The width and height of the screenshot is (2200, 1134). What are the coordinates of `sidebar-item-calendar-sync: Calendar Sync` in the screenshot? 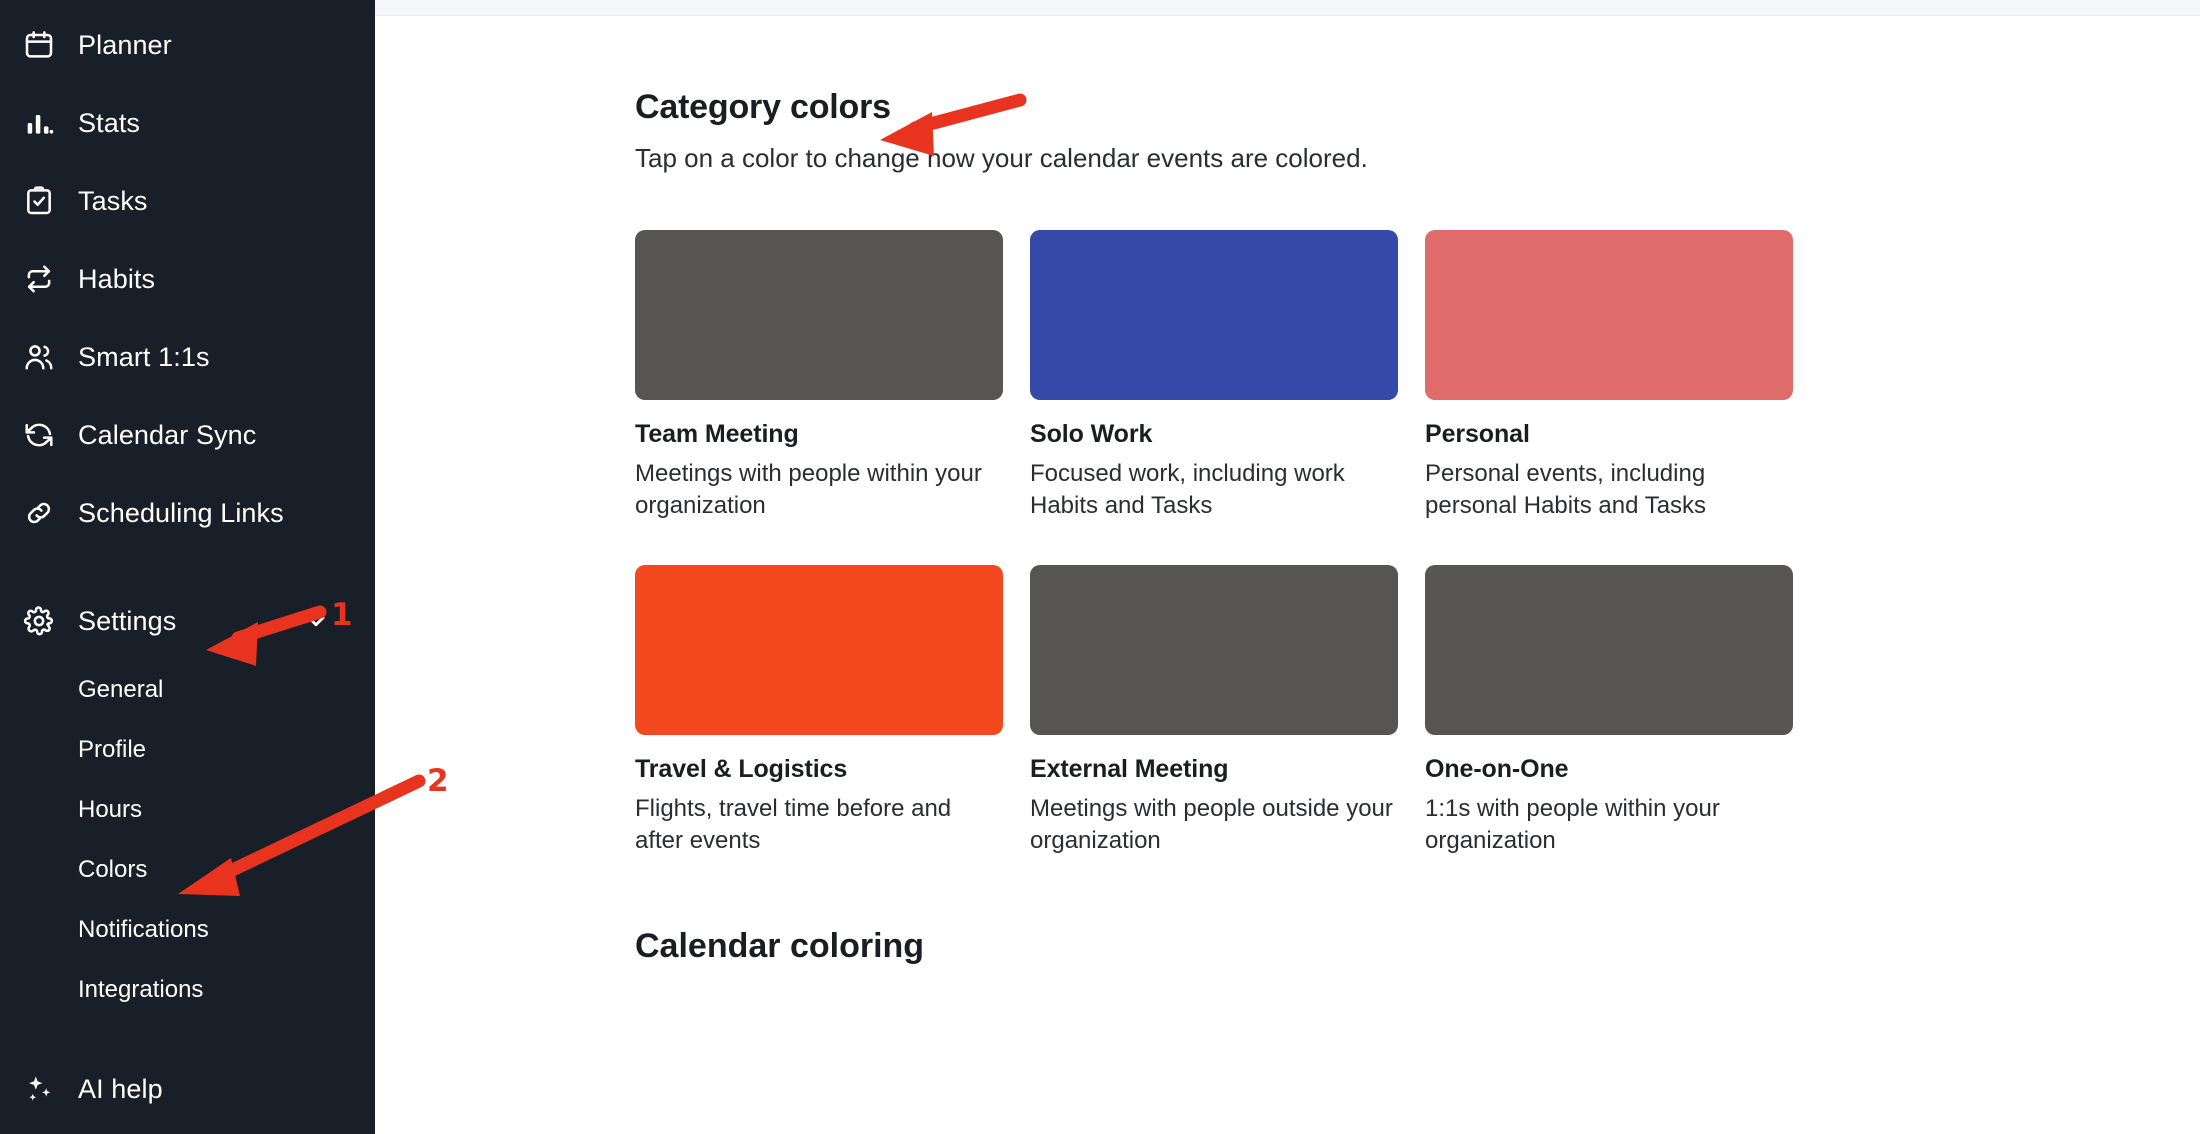 It's located at (187, 435).